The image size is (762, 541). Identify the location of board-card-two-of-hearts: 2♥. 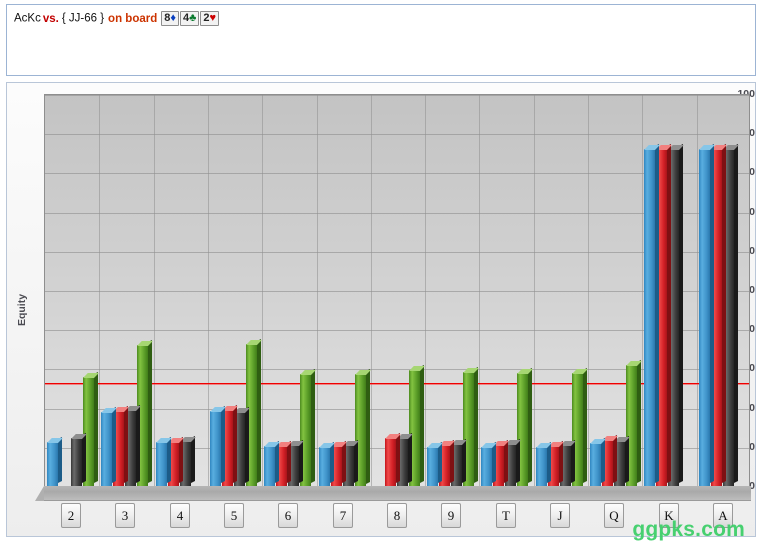
(209, 18).